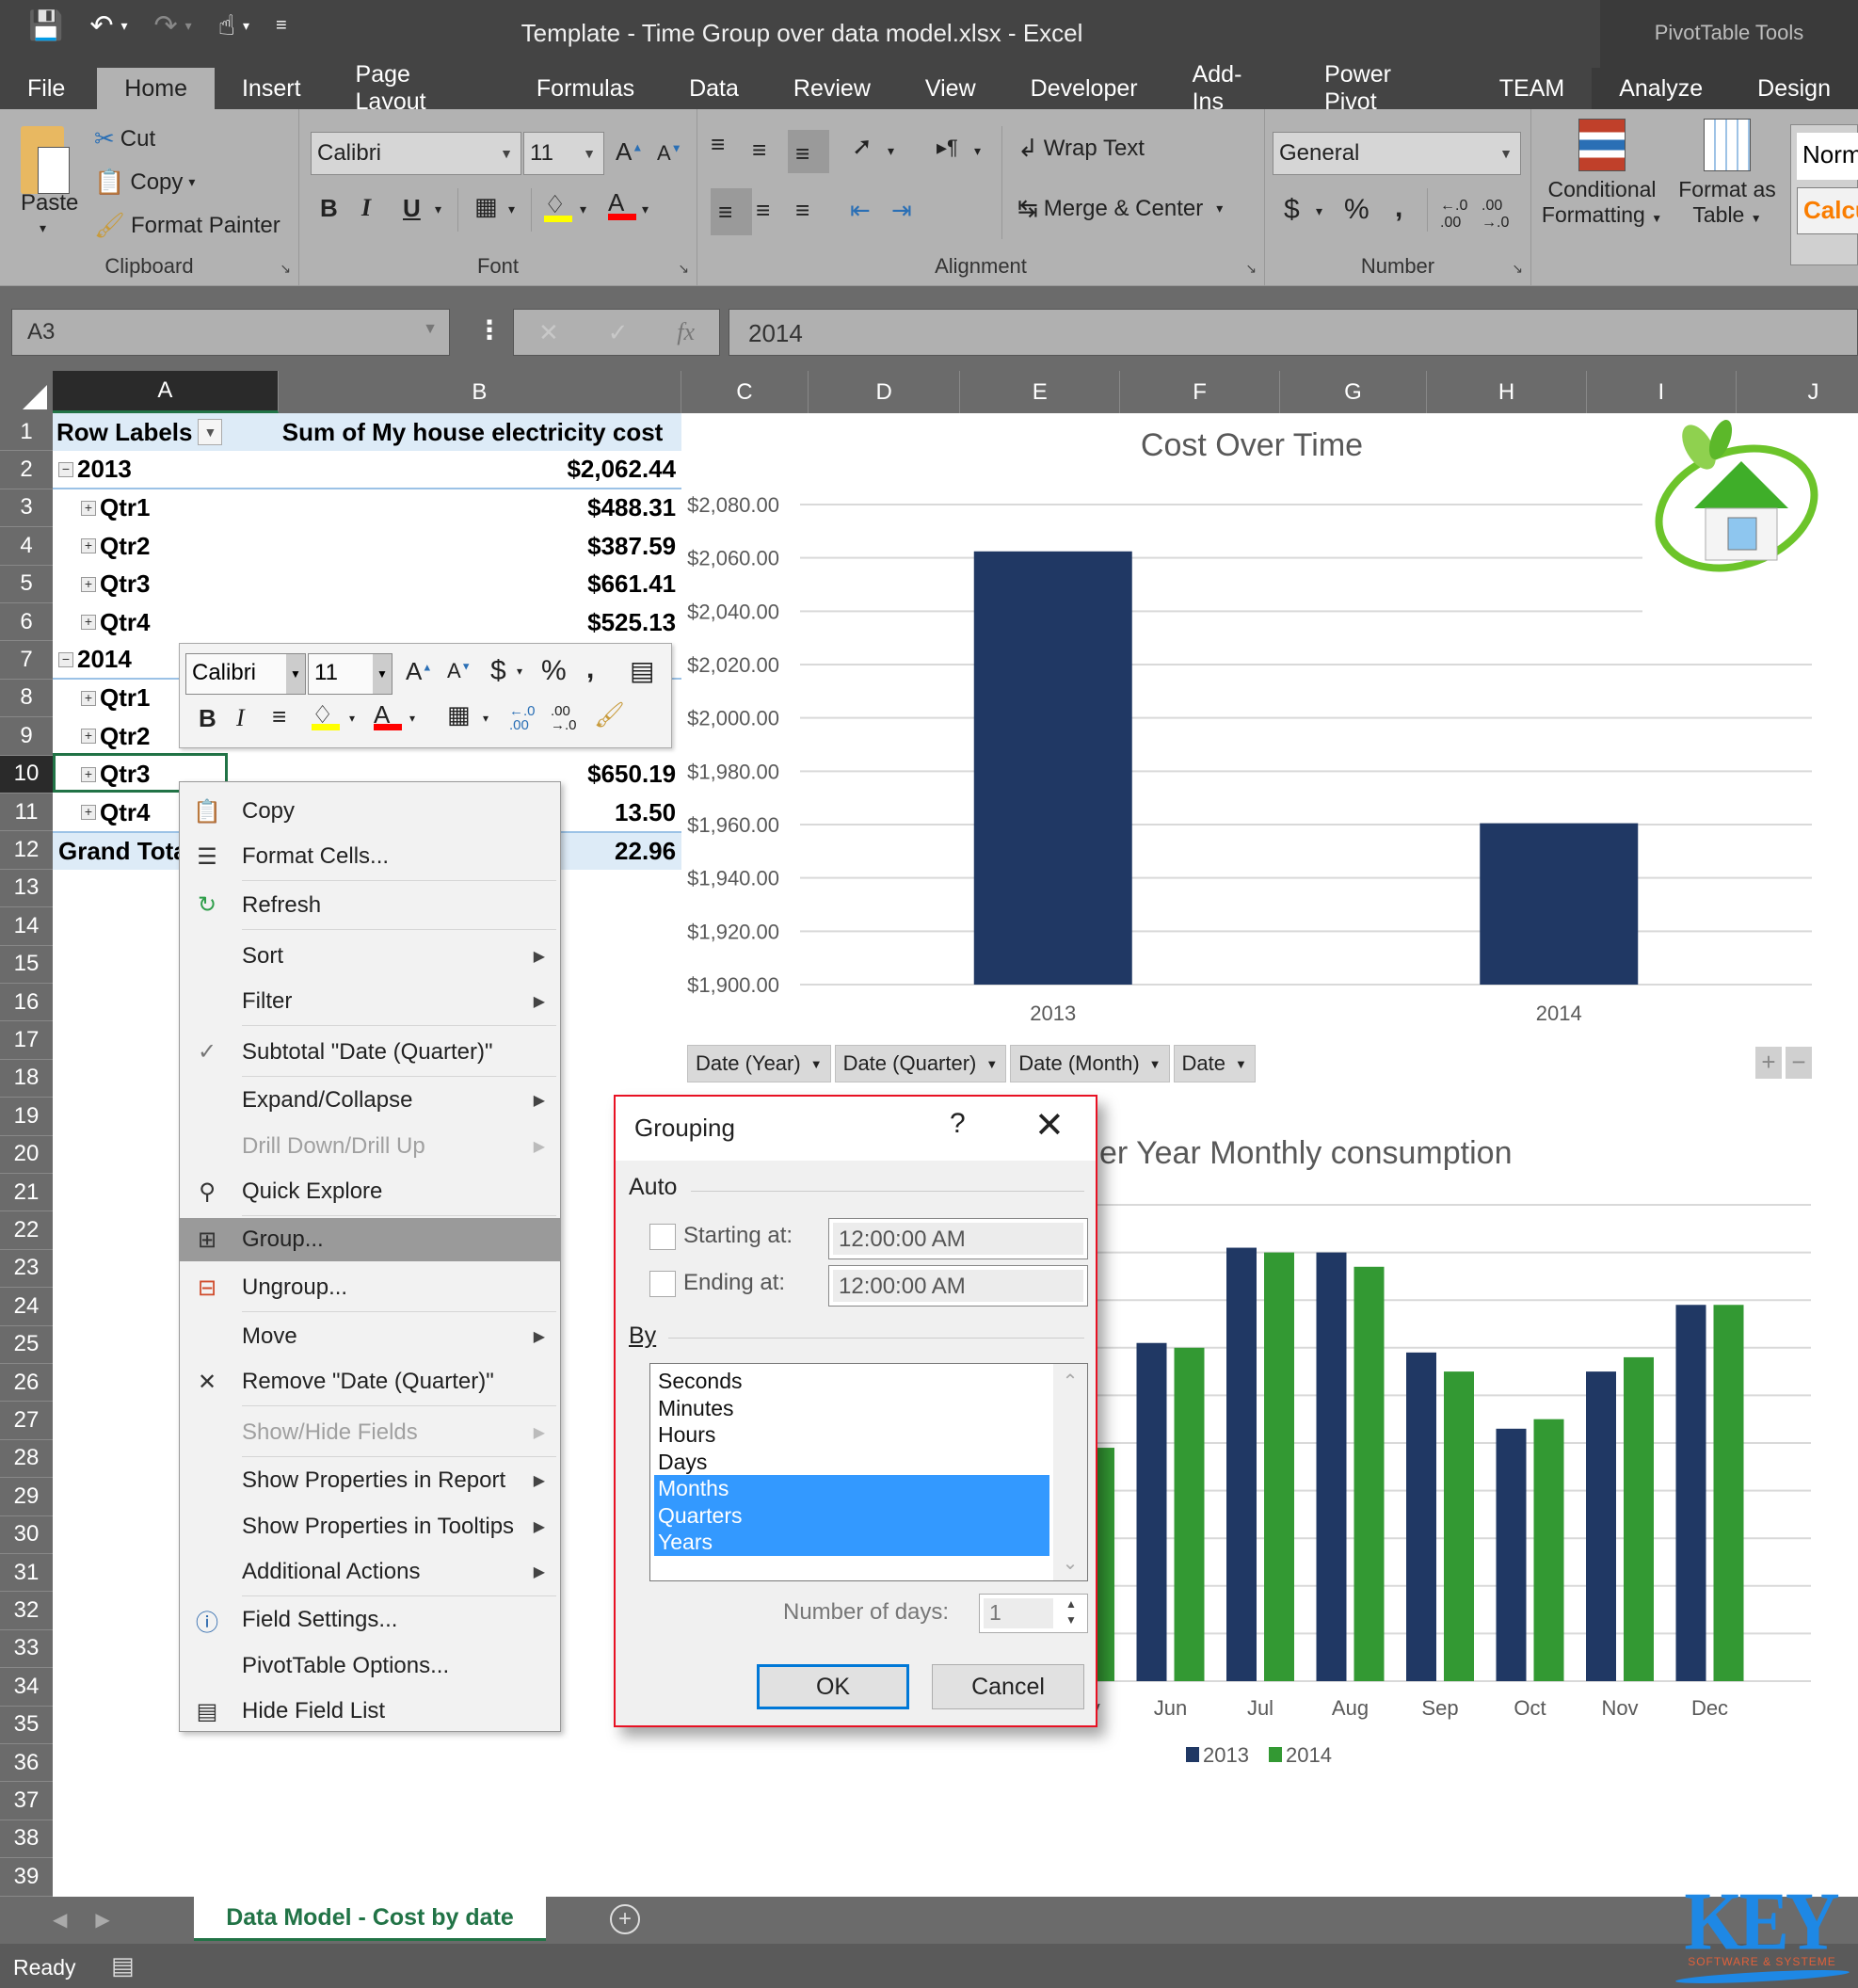 This screenshot has height=1988, width=1858. What do you see at coordinates (352, 718) in the screenshot?
I see `mini-fill-dropdown-icon: ▾` at bounding box center [352, 718].